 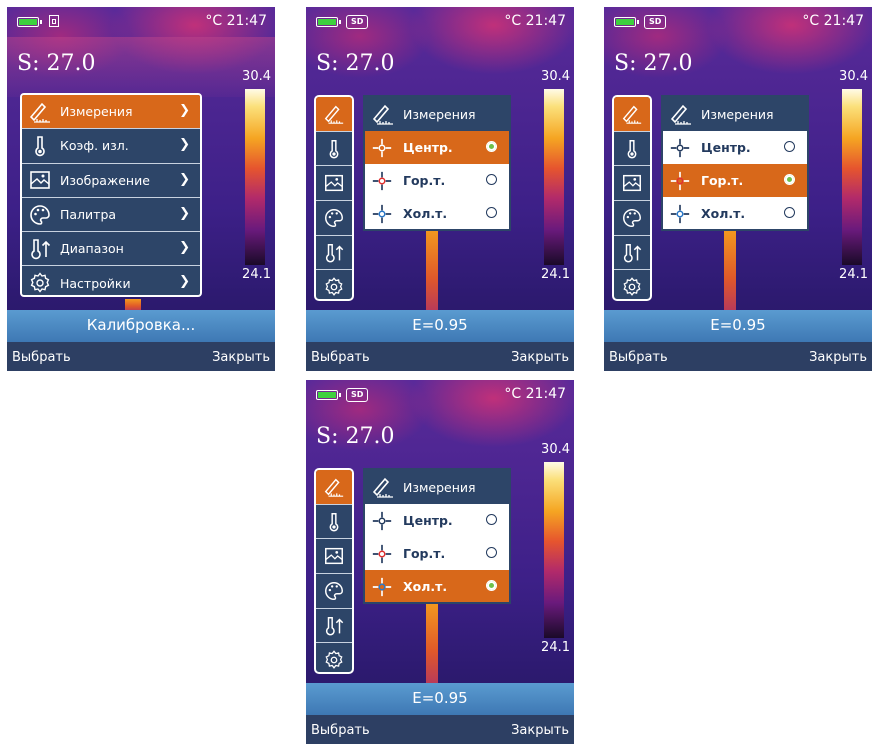 I want to click on menu-item-label: Коэф. изл., so click(x=94, y=146).